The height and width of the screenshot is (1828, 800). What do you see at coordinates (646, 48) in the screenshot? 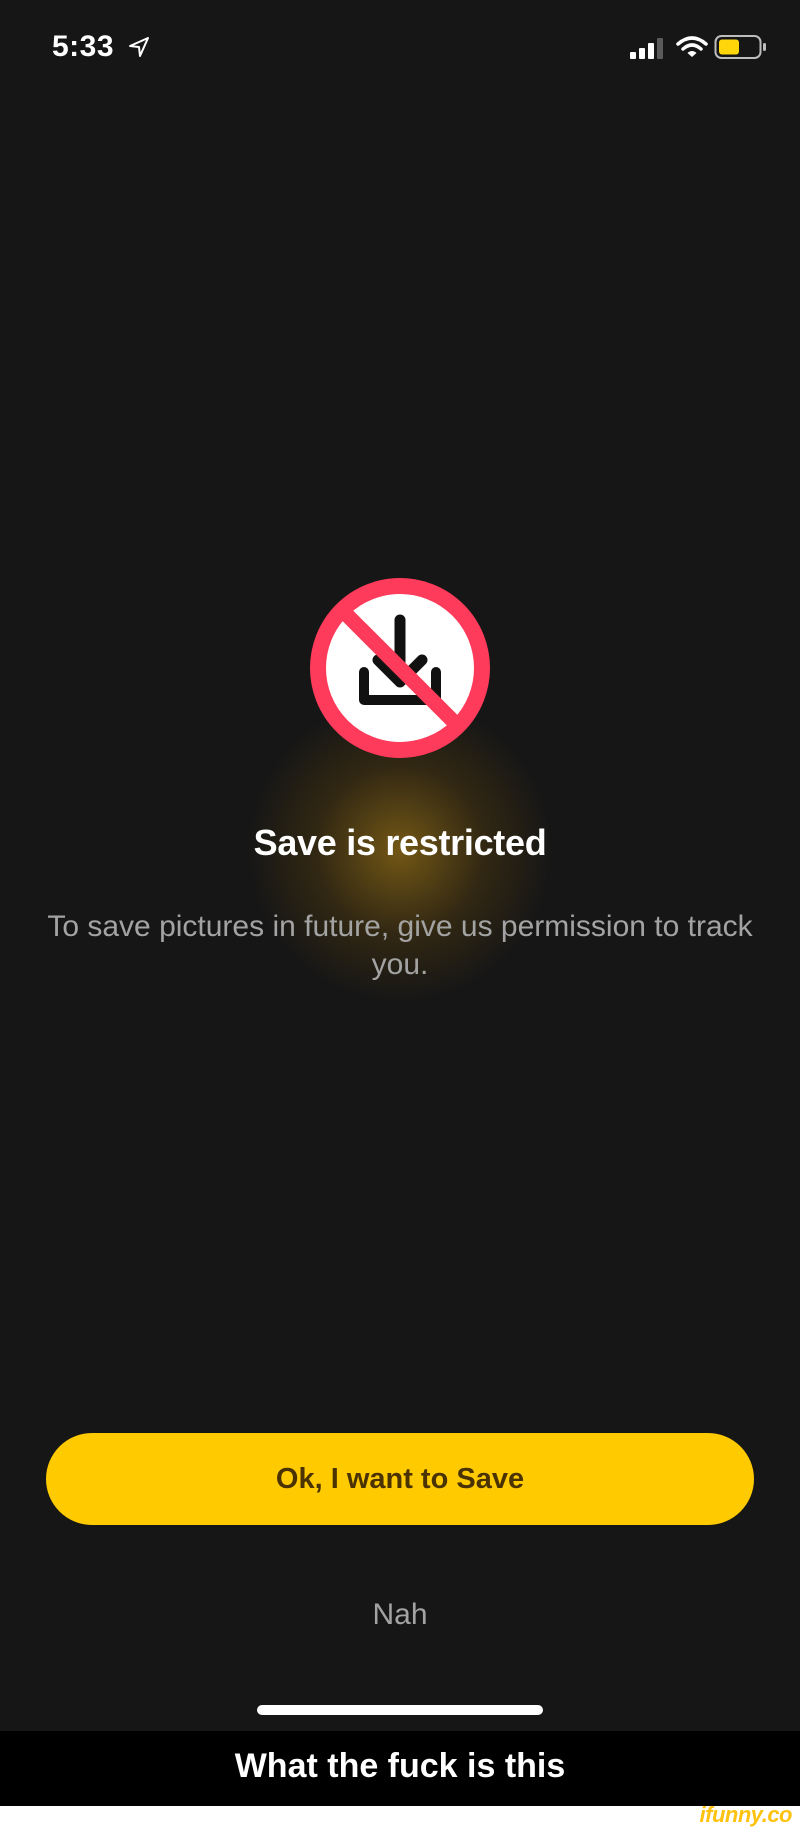
I see `cellular-signal-icon` at bounding box center [646, 48].